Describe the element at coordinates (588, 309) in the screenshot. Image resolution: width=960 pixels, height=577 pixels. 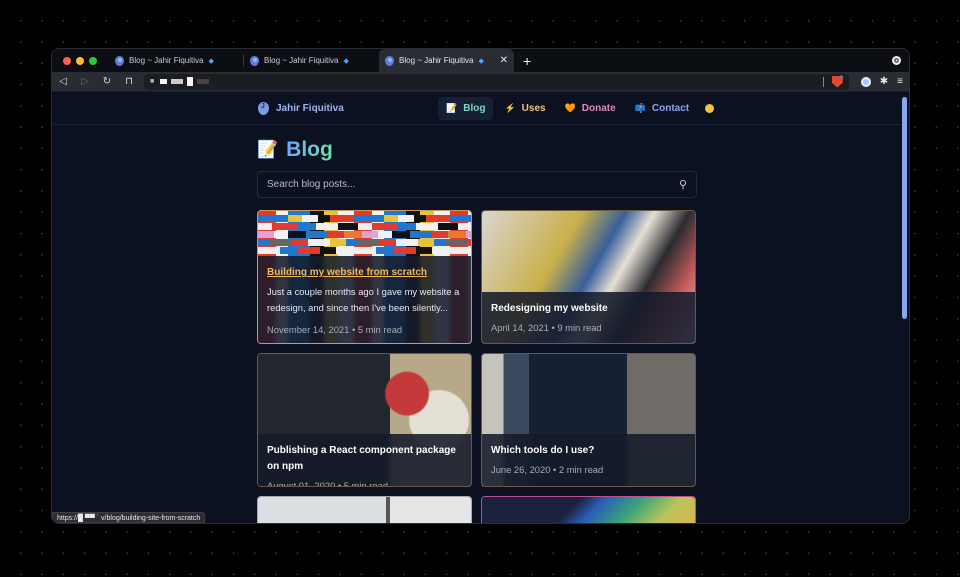
I see `post-title: Redesigning my website` at that location.